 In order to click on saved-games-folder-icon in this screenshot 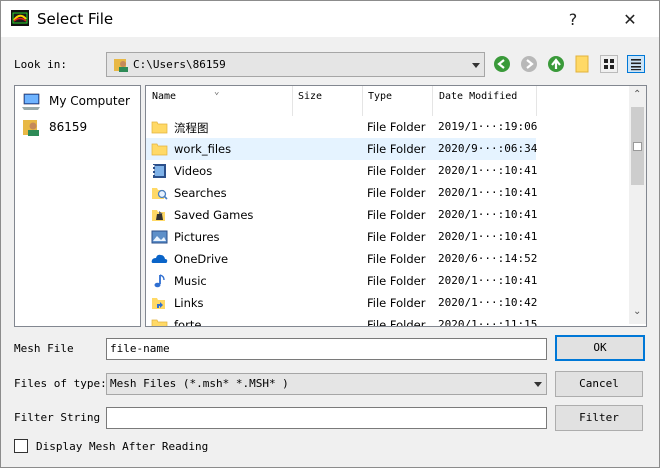, I will do `click(159, 215)`.